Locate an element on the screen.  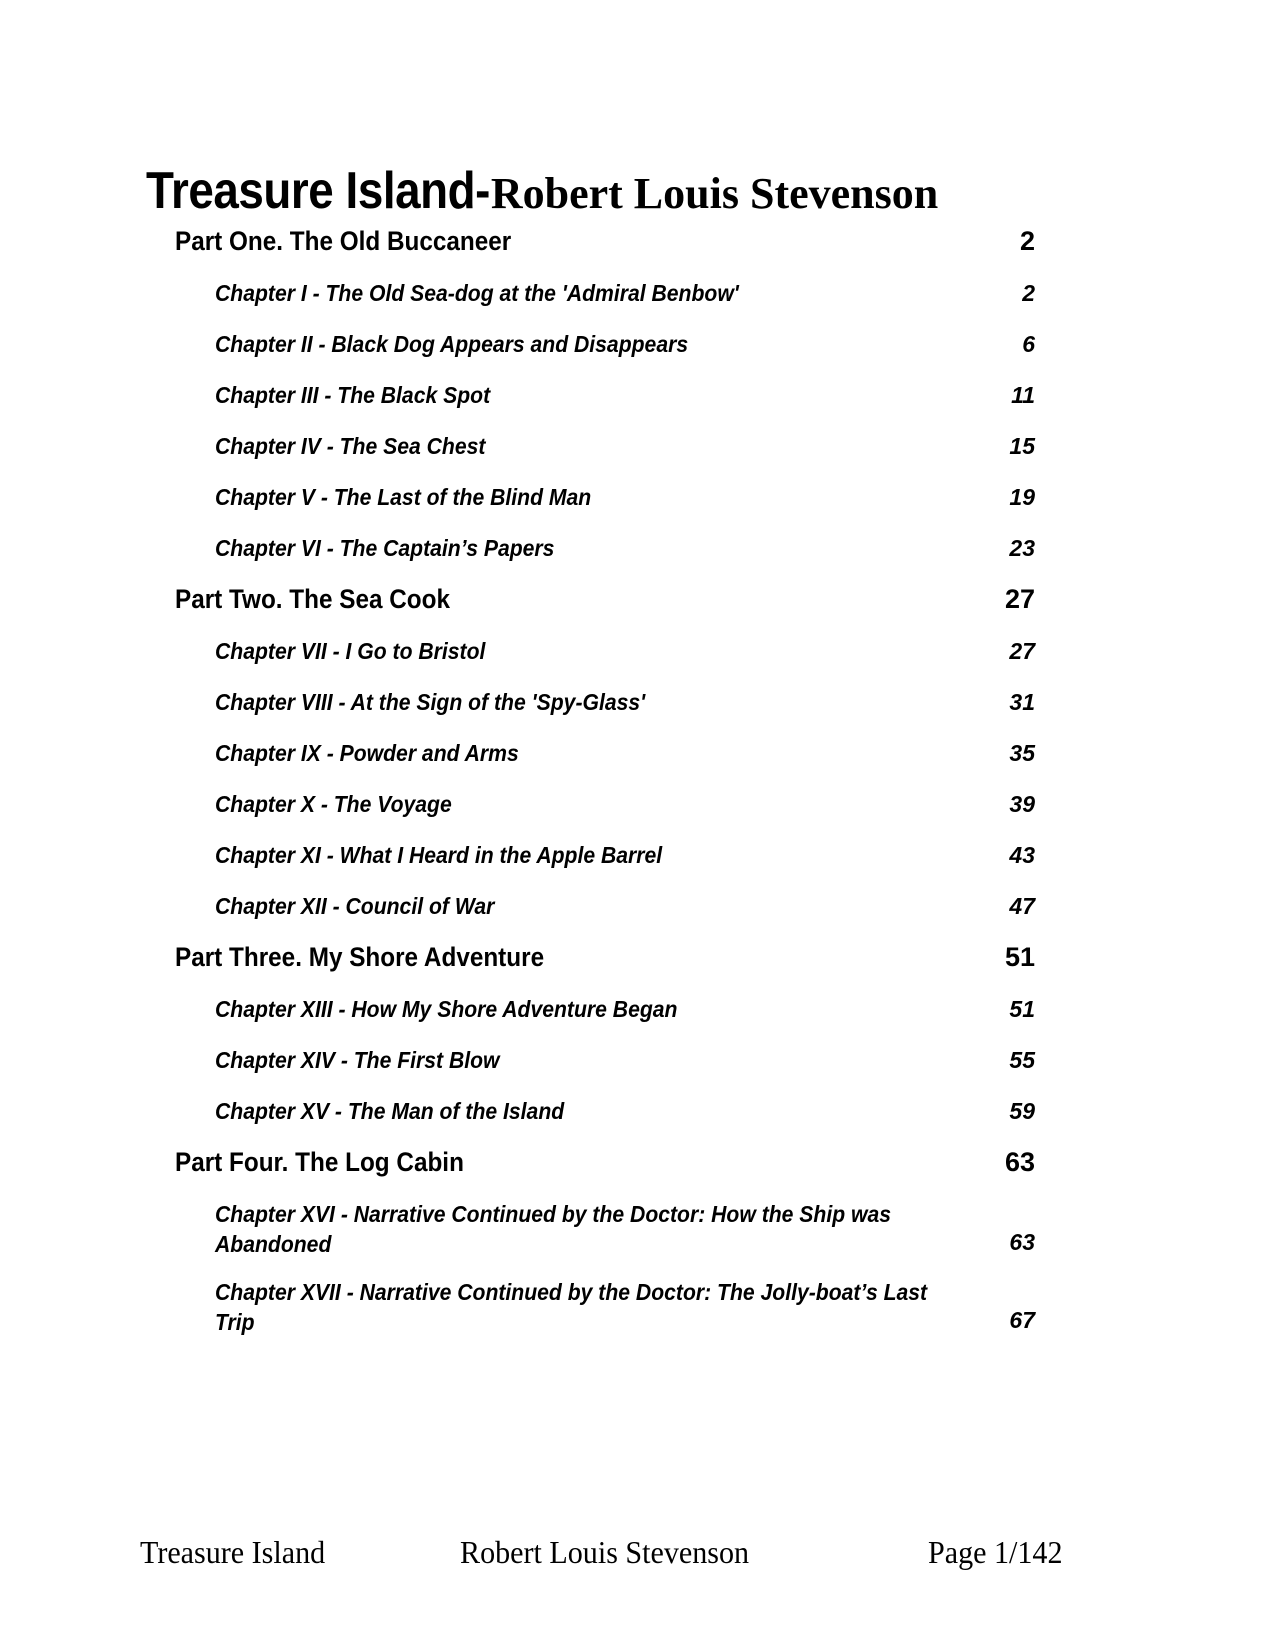
toc-chapter-row: Chapter XV - The Man of the Island 59 is located at coordinates (637, 1121).